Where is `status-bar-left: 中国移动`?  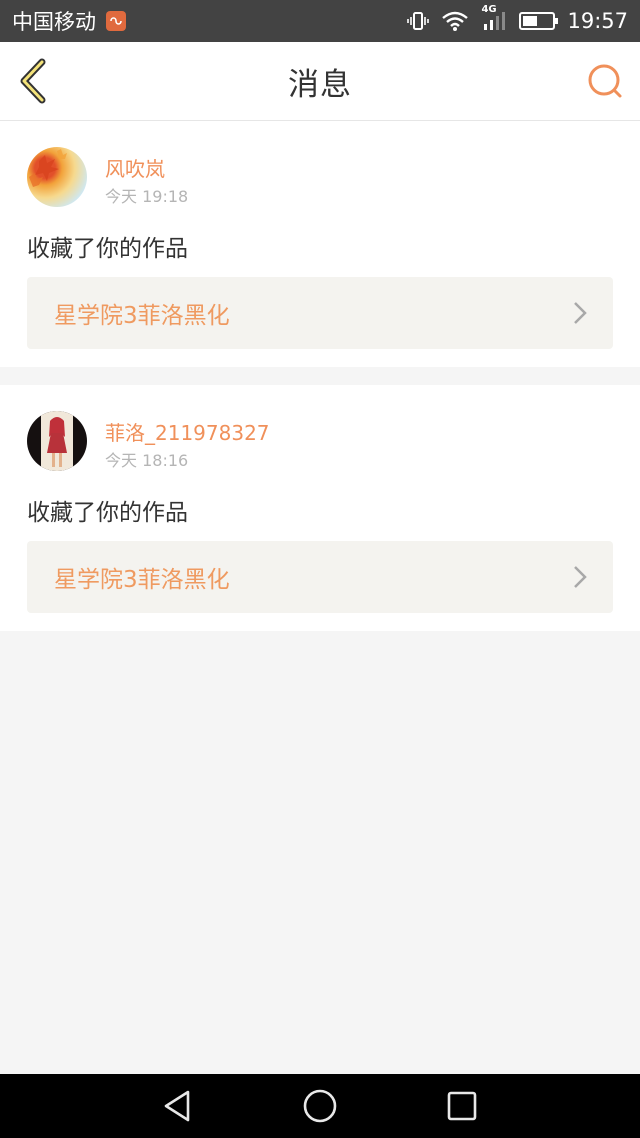
status-bar-left: 中国移动 is located at coordinates (69, 21).